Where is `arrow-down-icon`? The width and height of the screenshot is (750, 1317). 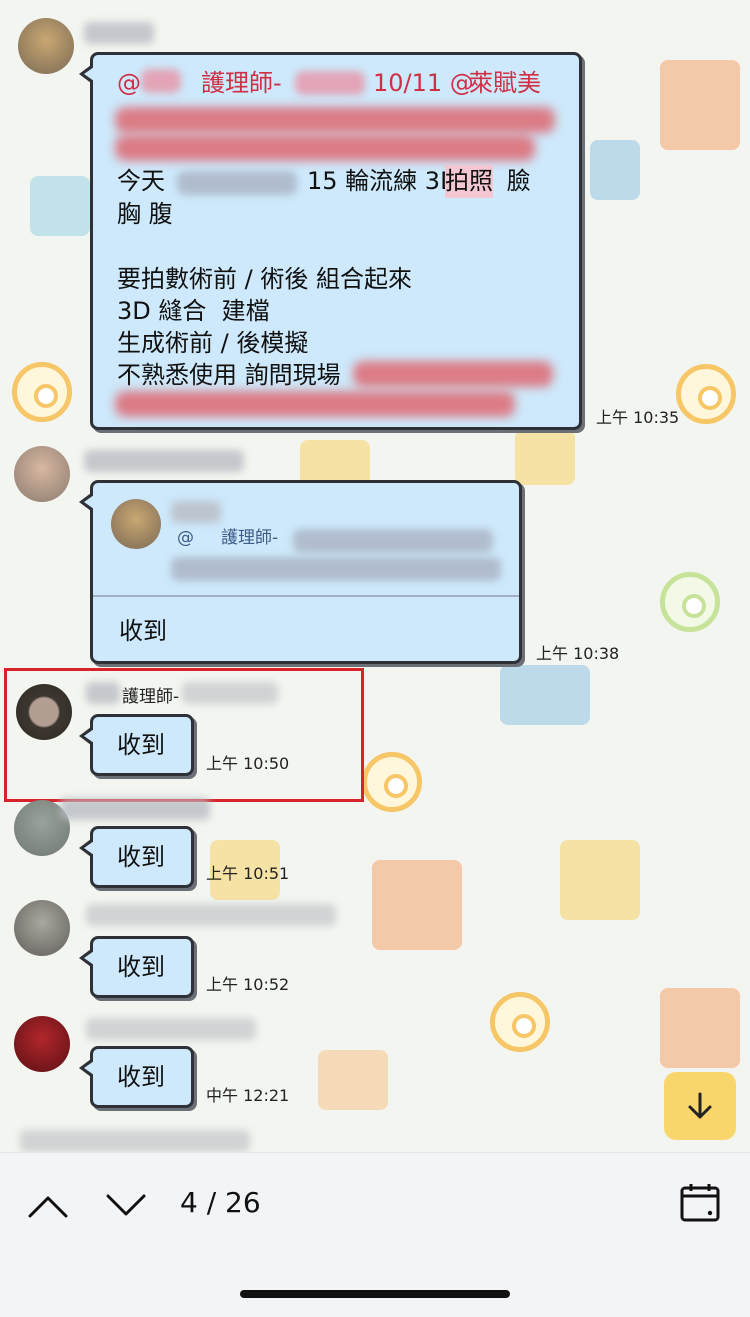
arrow-down-icon is located at coordinates (700, 1105).